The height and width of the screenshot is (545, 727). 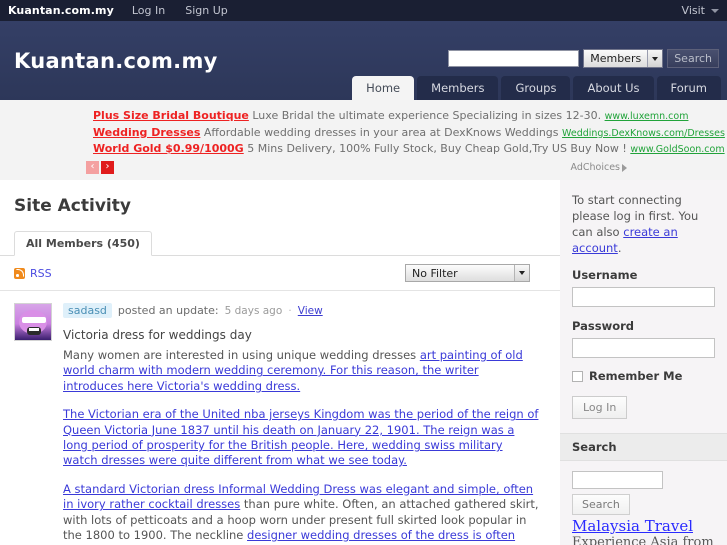 I want to click on avatar, so click(x=33, y=322).